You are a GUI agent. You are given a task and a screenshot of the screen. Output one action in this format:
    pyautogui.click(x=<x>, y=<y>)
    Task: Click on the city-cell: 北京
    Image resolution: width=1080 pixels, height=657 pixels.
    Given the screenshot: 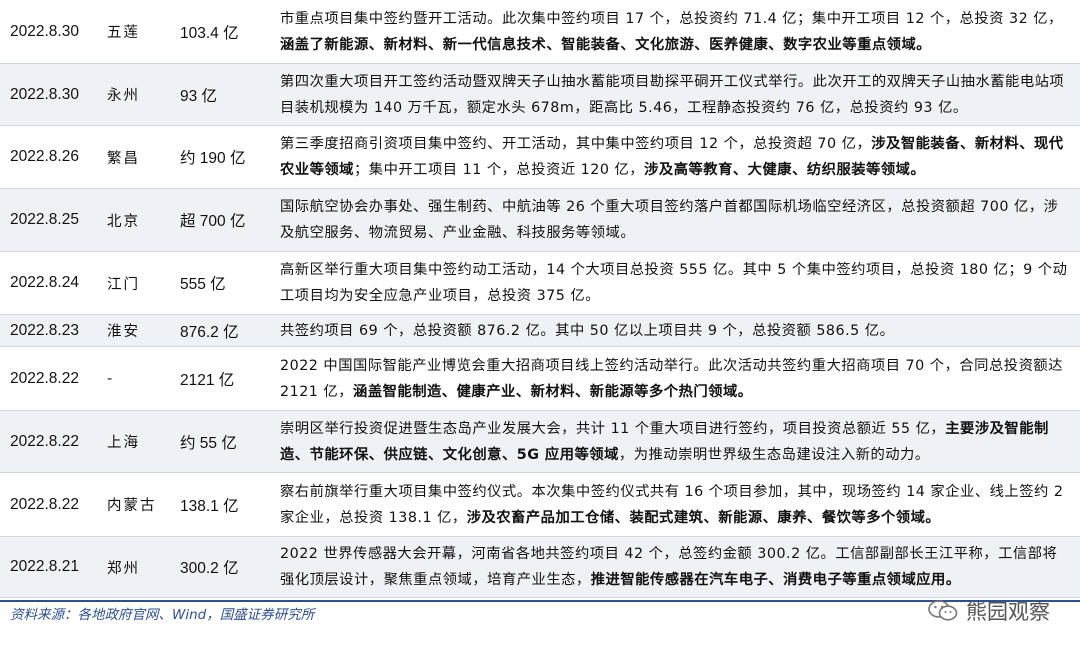 What is the action you would take?
    pyautogui.click(x=123, y=221)
    